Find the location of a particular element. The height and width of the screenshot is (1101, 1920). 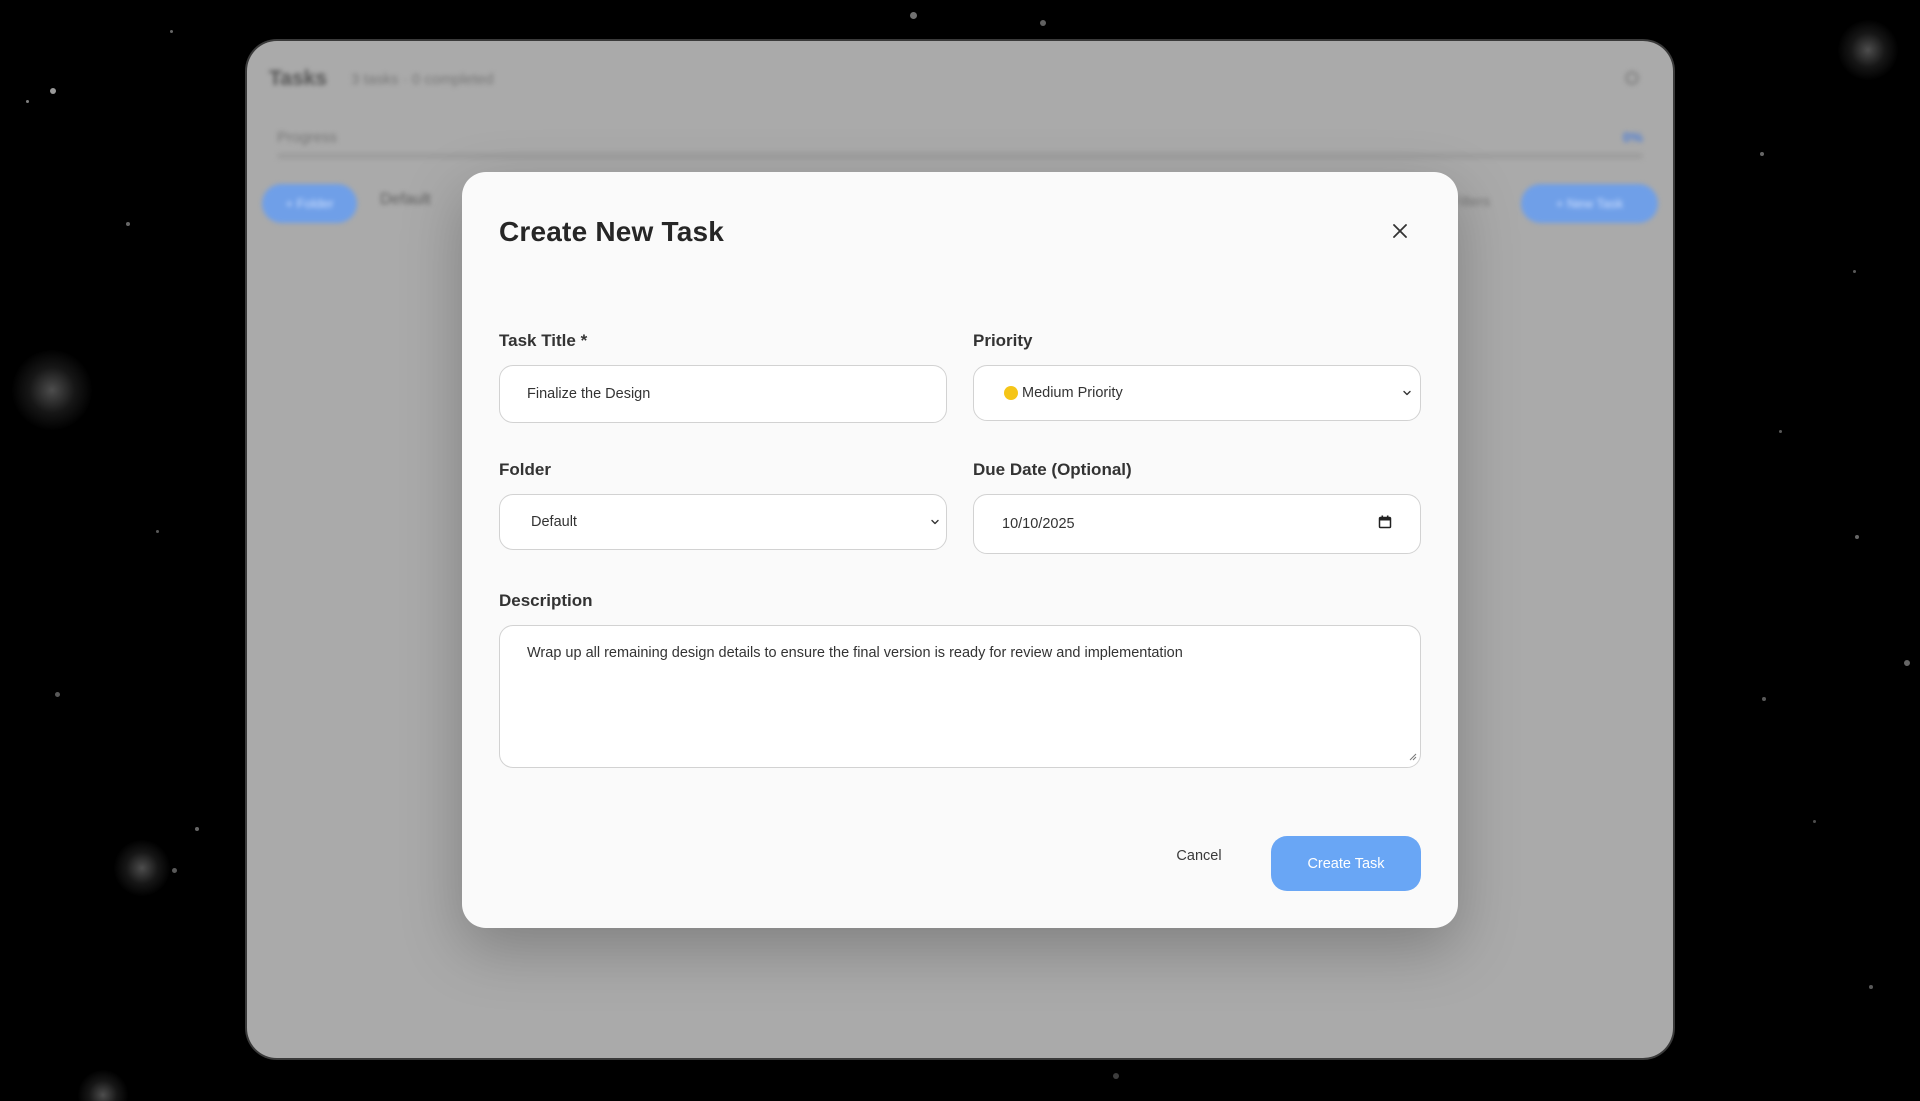

calendar-icon is located at coordinates (1385, 524).